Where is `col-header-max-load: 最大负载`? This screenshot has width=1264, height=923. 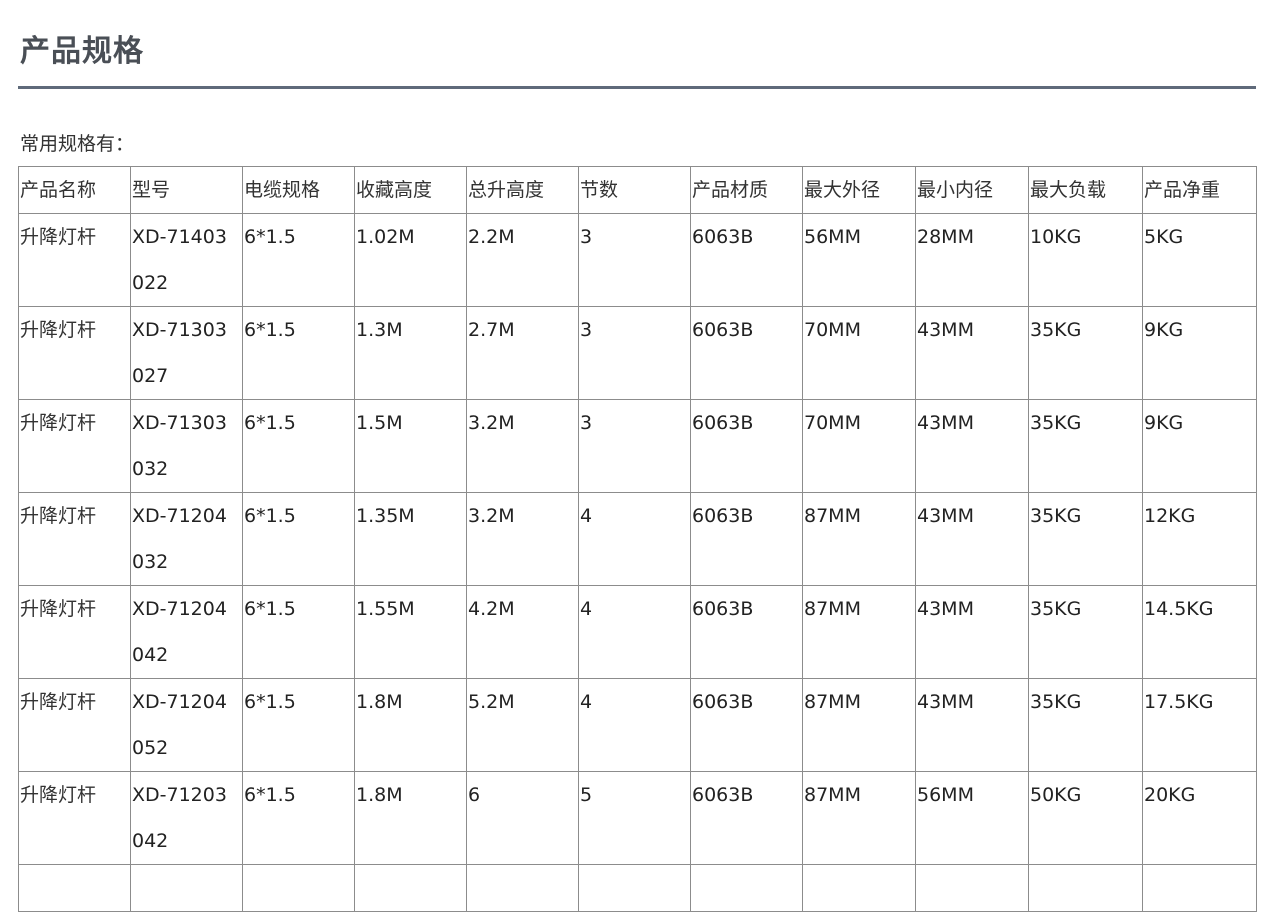 col-header-max-load: 最大负载 is located at coordinates (1085, 190).